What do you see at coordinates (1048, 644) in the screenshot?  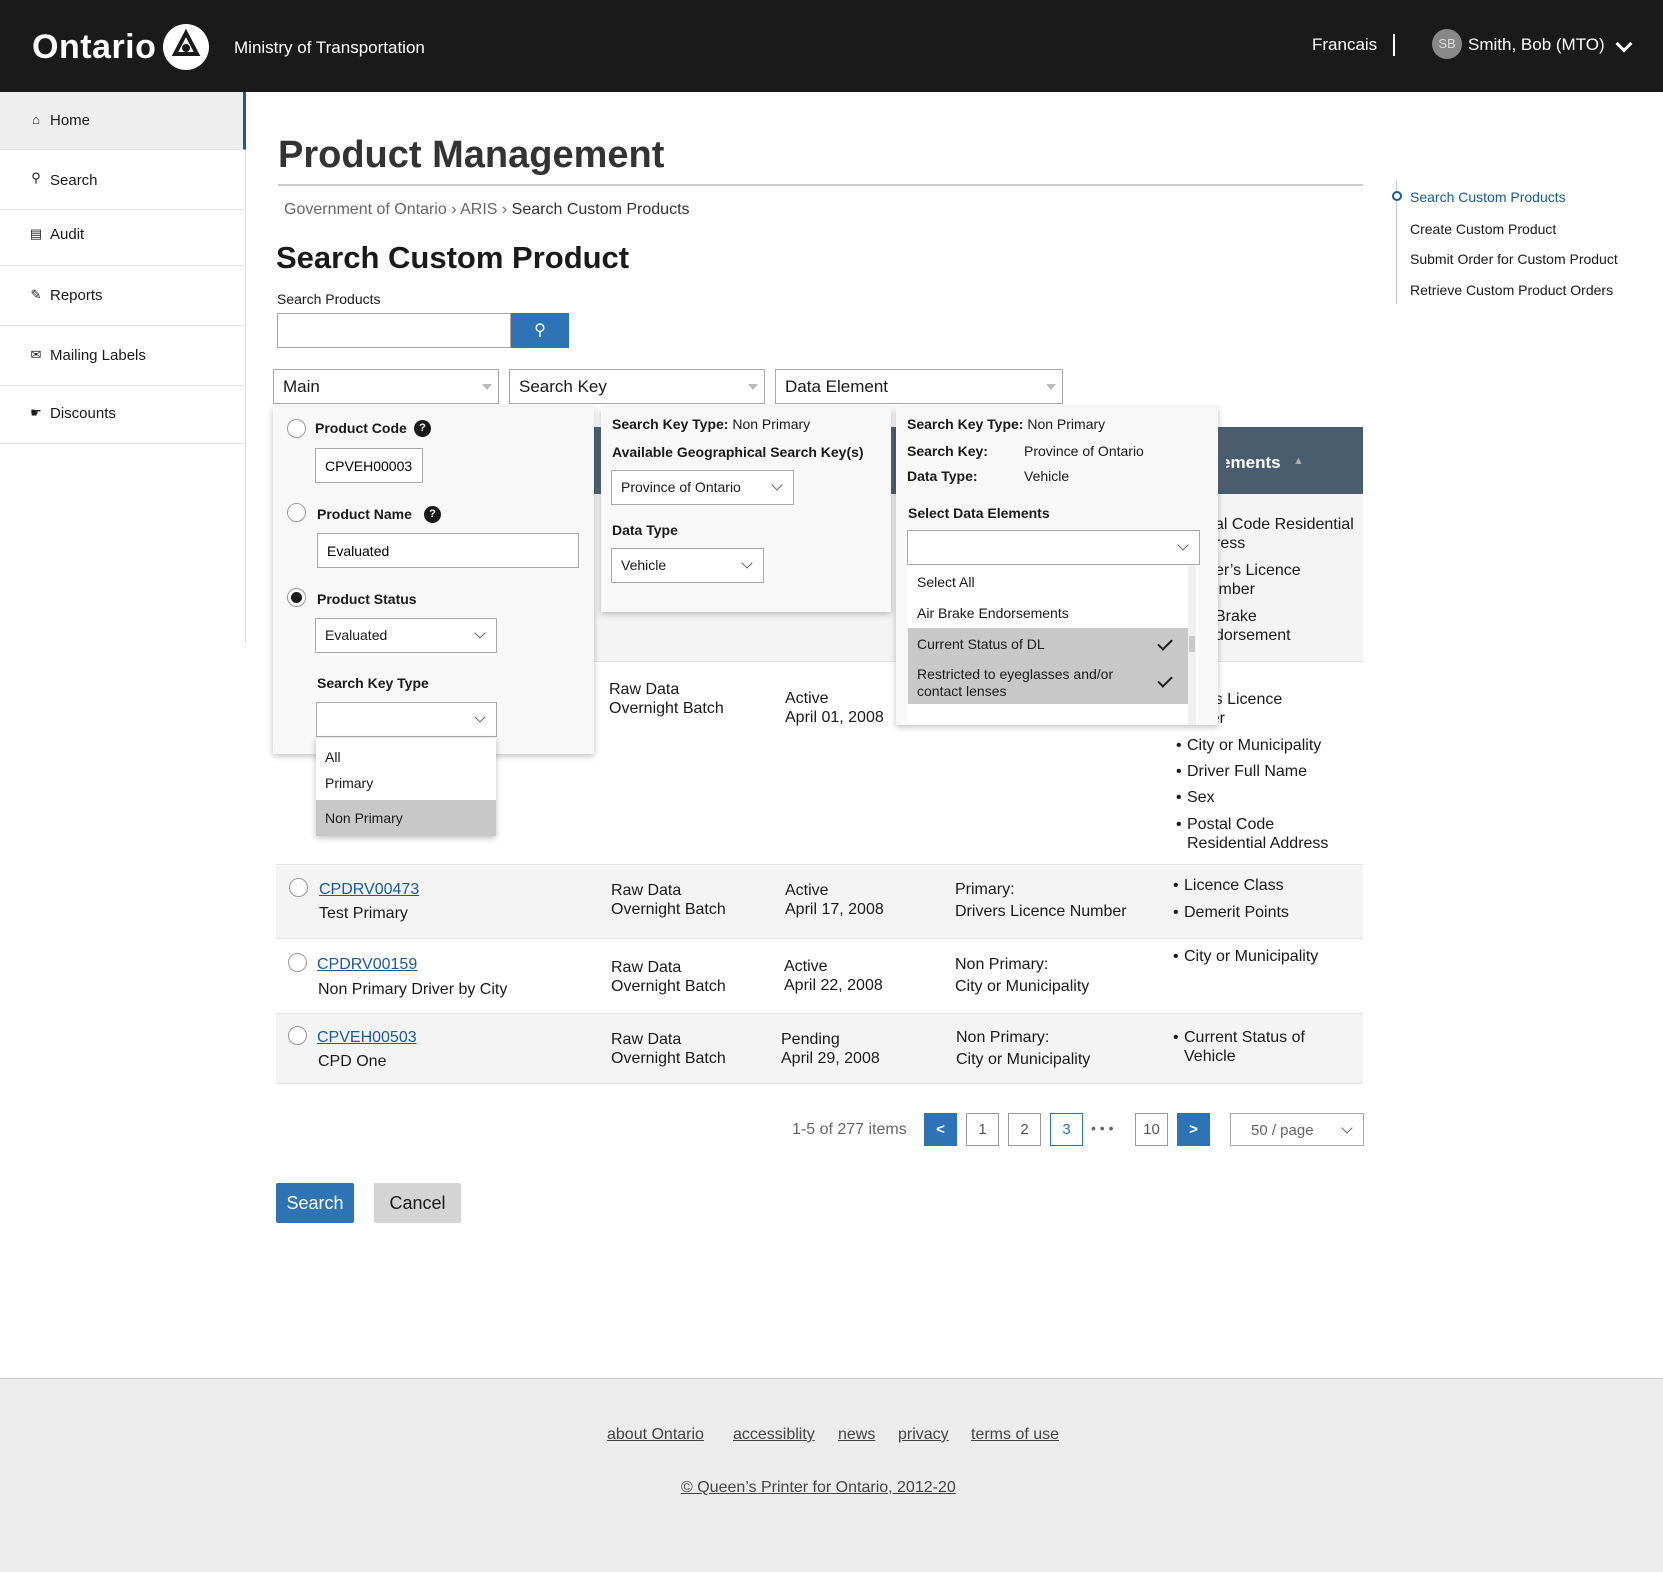 I see `option-current-status-dl: Current Status of DL` at bounding box center [1048, 644].